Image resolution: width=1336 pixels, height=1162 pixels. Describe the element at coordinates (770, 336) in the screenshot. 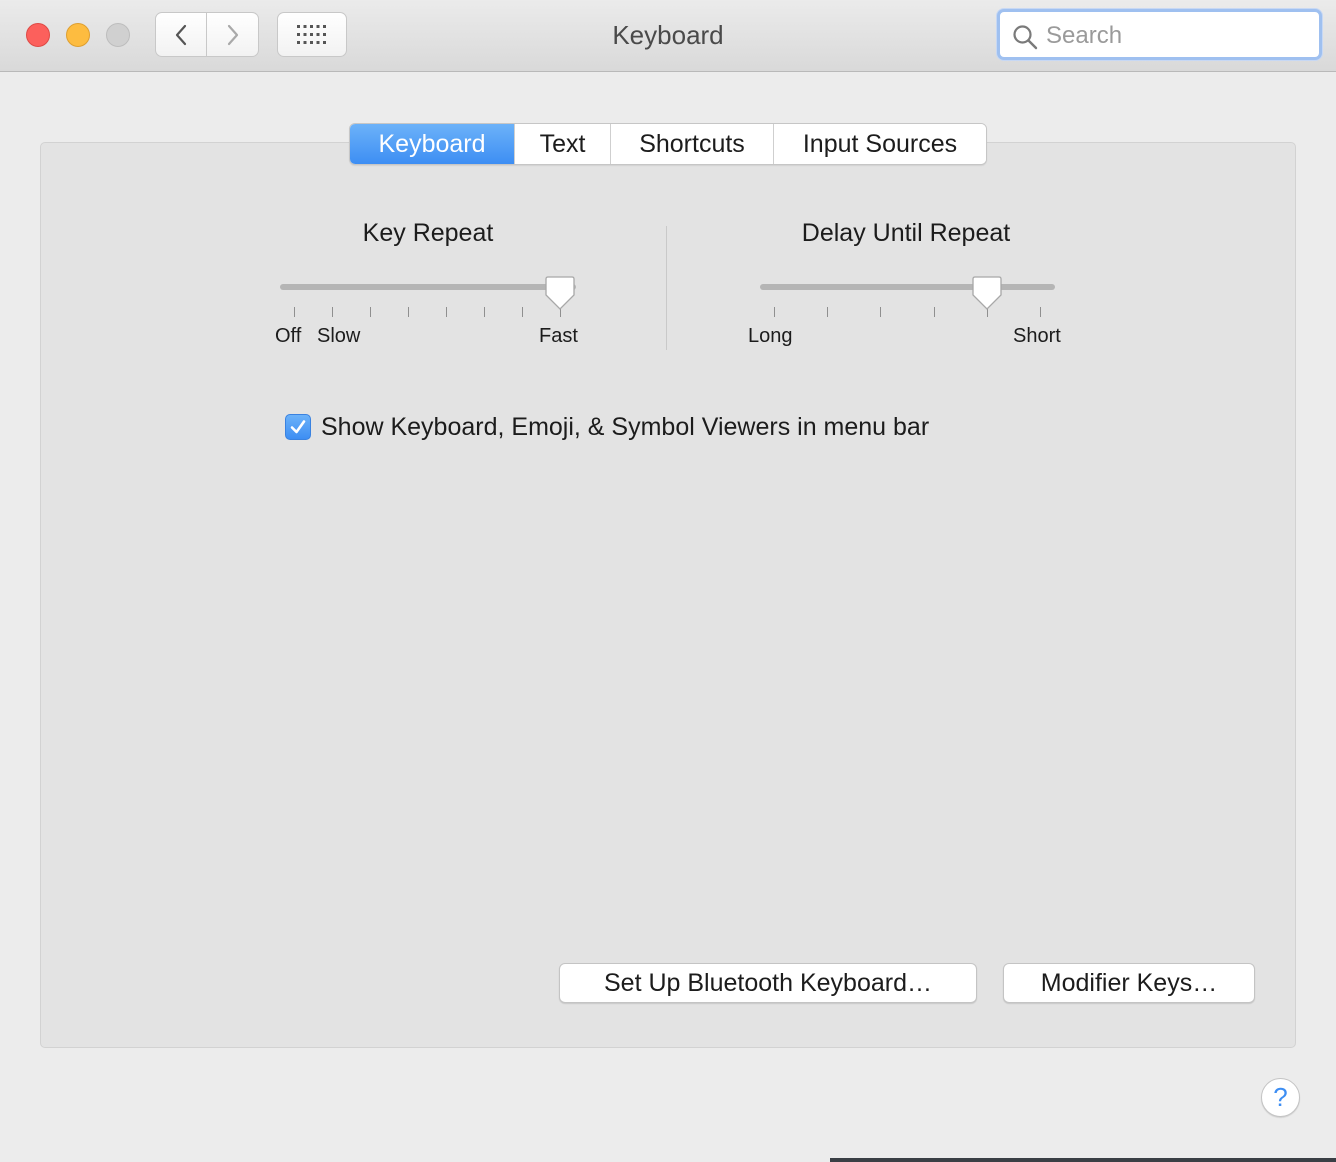

I see `delay-label-long: Long` at that location.